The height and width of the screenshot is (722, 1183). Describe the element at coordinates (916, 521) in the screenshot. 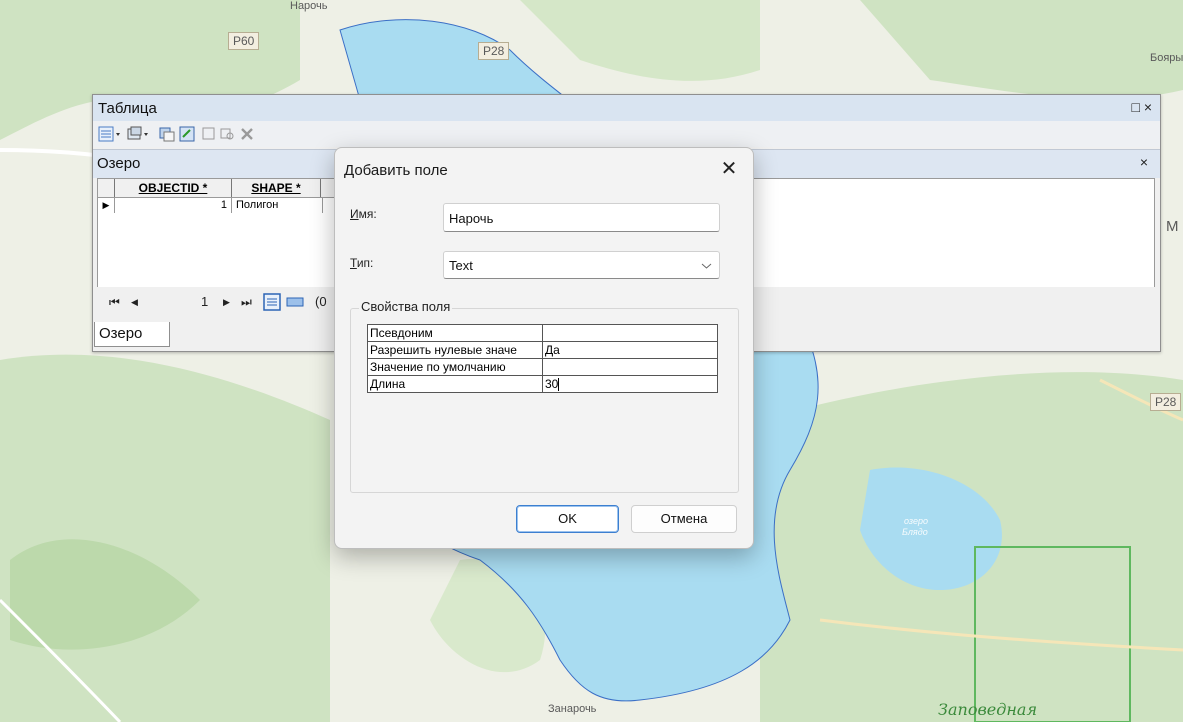

I see `map-label-water-1: озеро` at that location.